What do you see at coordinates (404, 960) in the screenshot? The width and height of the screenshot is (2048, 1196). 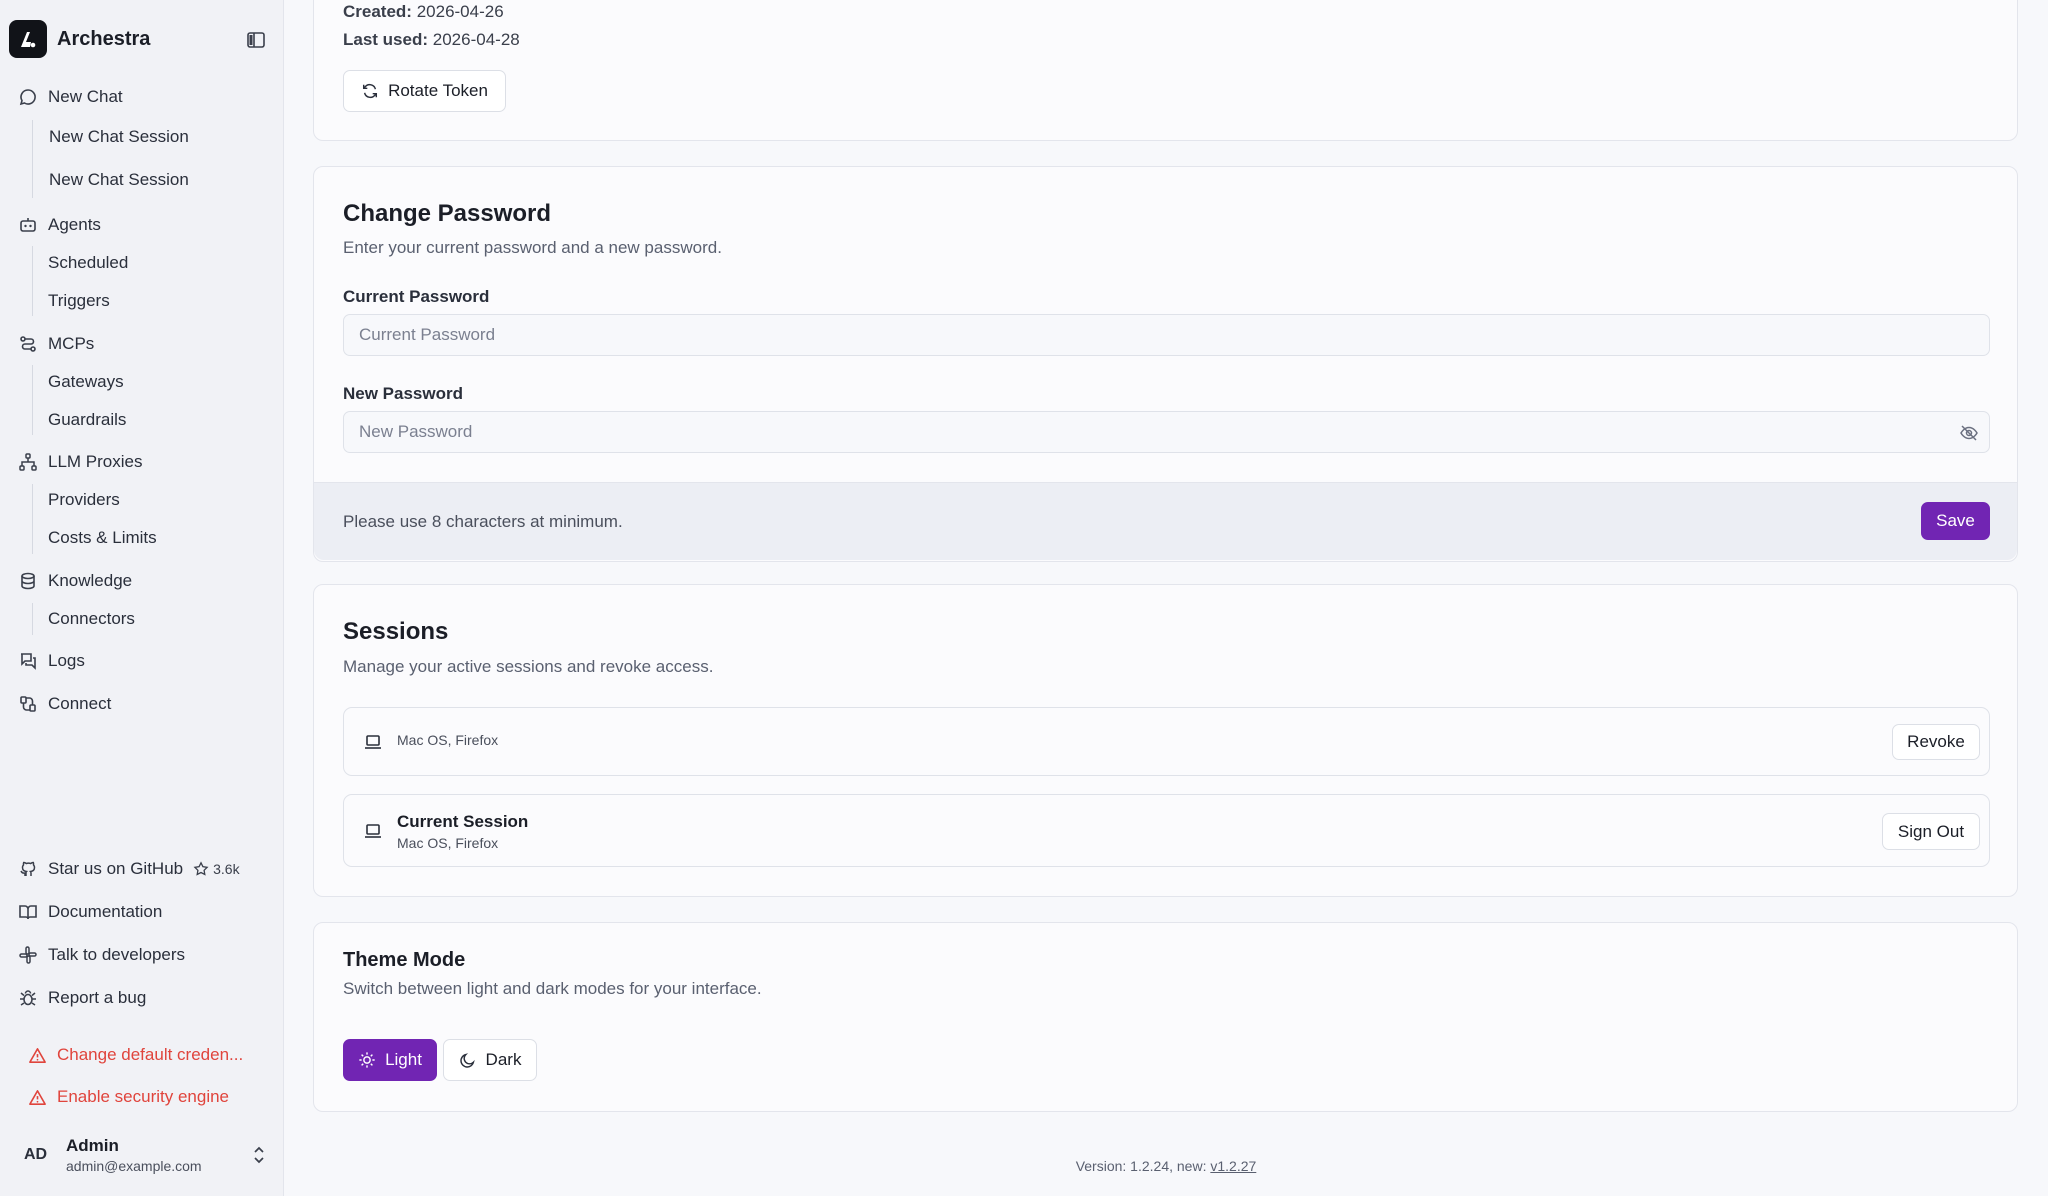 I see `theme-mode-title: Theme Mode` at bounding box center [404, 960].